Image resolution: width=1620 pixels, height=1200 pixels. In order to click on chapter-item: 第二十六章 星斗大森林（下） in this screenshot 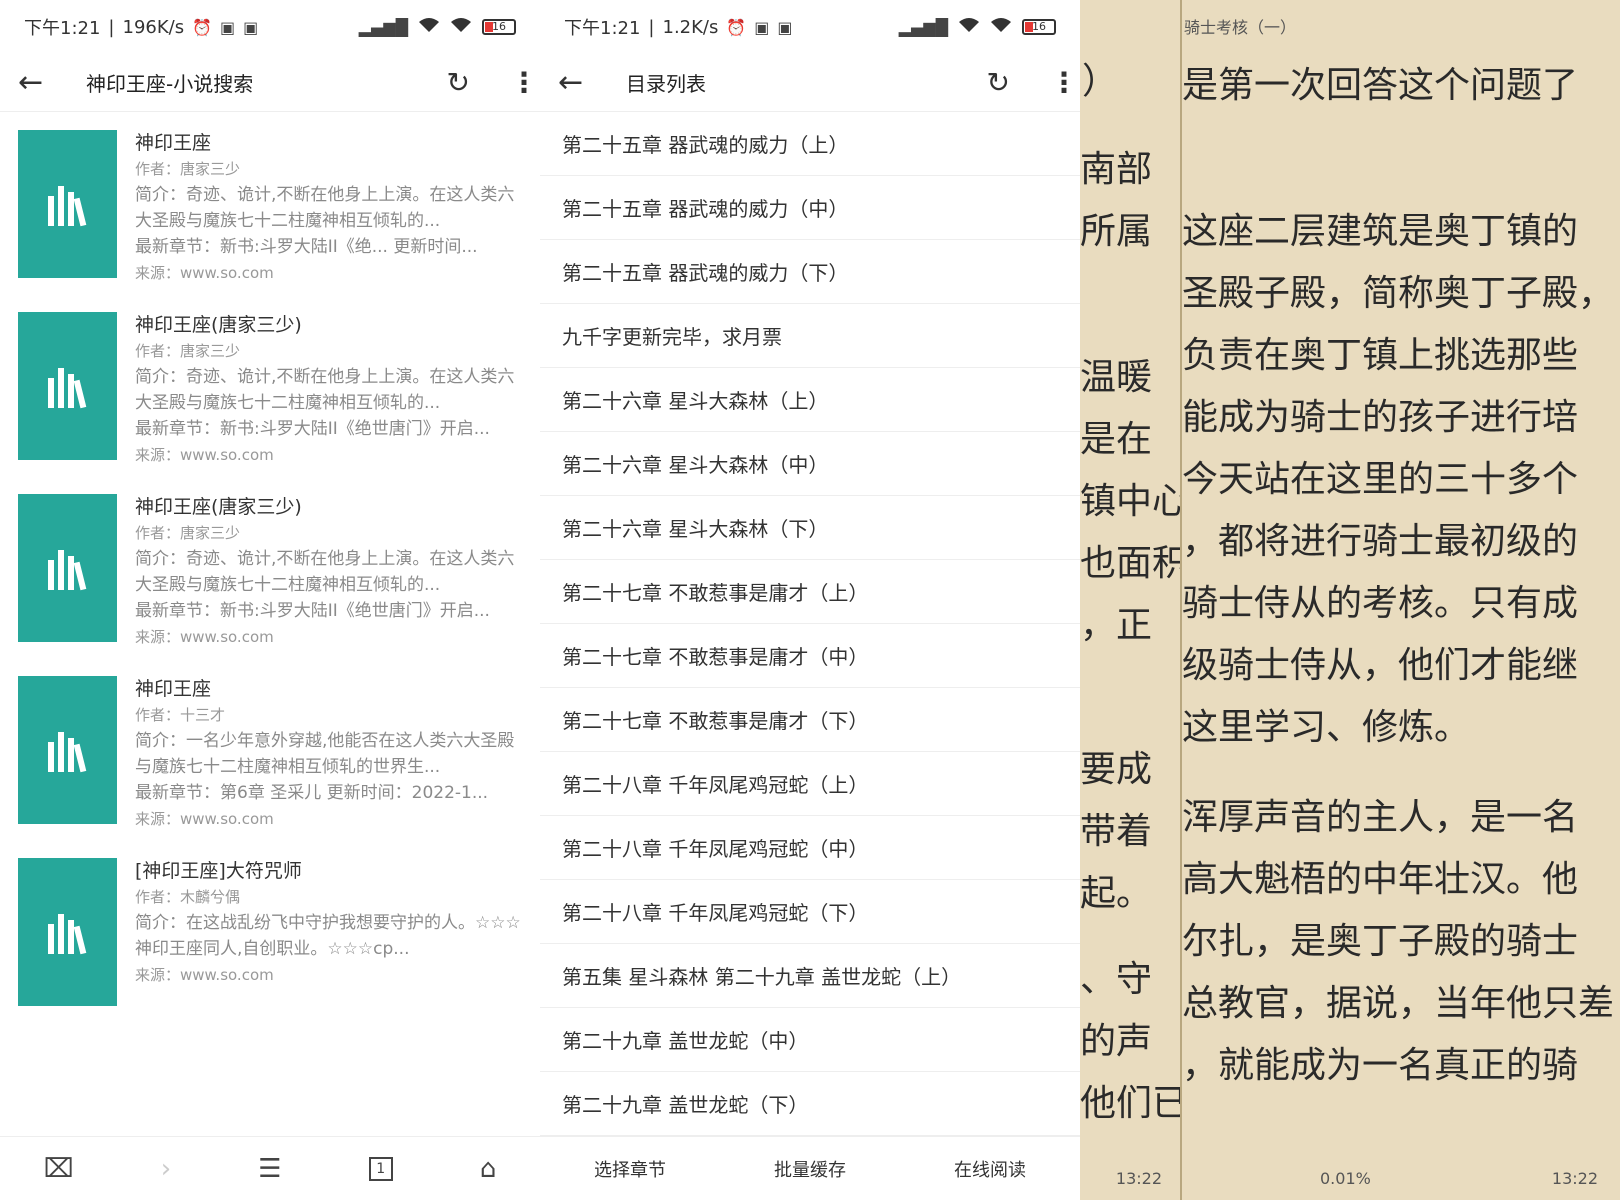, I will do `click(810, 528)`.